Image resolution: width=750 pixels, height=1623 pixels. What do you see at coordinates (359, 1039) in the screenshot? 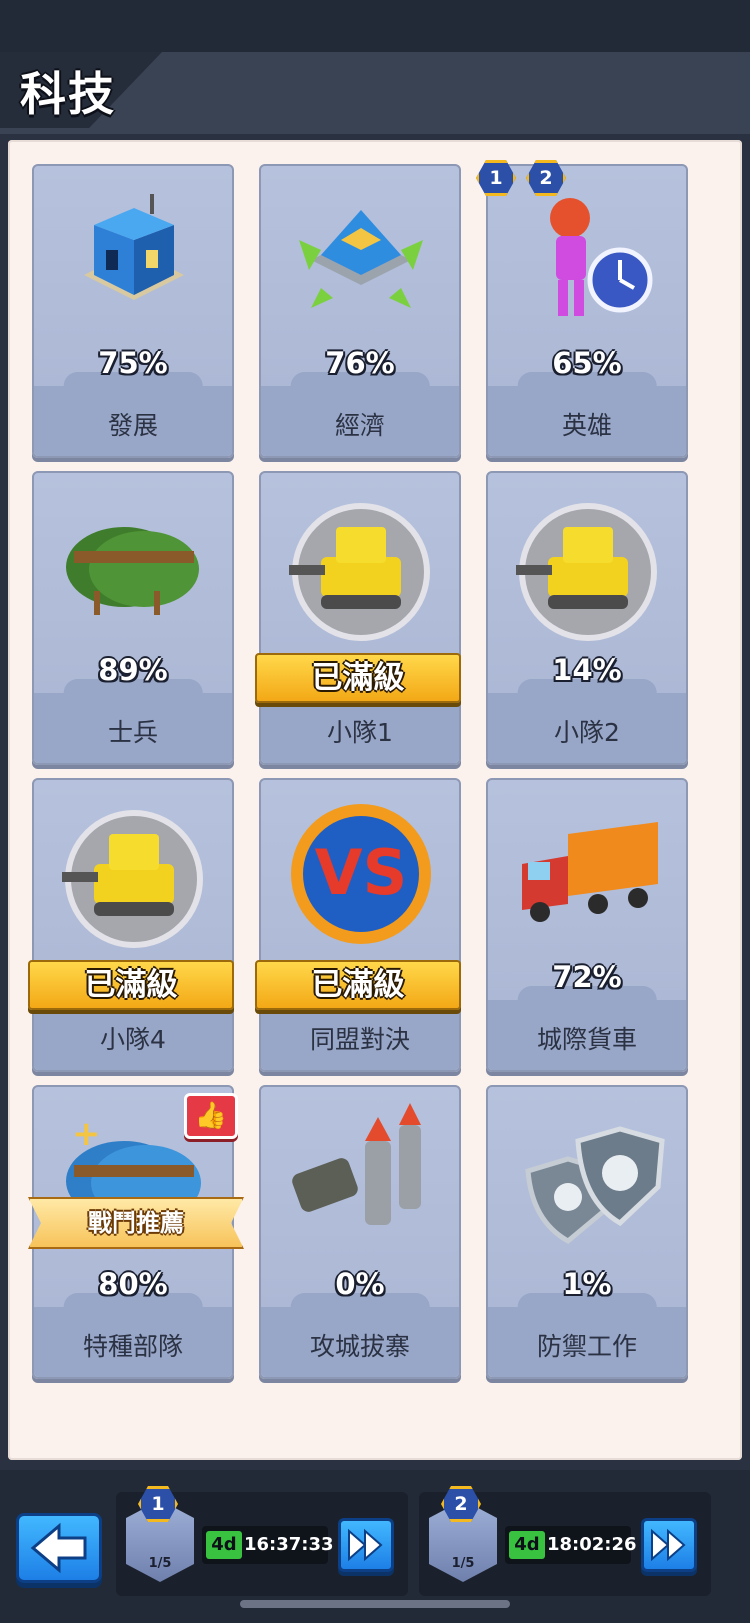
I see `card-label: 同盟對決` at bounding box center [359, 1039].